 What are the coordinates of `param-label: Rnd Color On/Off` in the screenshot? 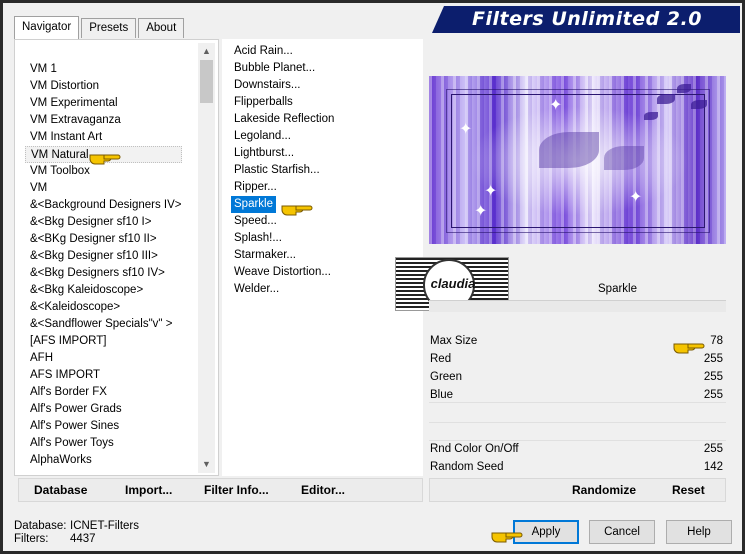 It's located at (474, 449).